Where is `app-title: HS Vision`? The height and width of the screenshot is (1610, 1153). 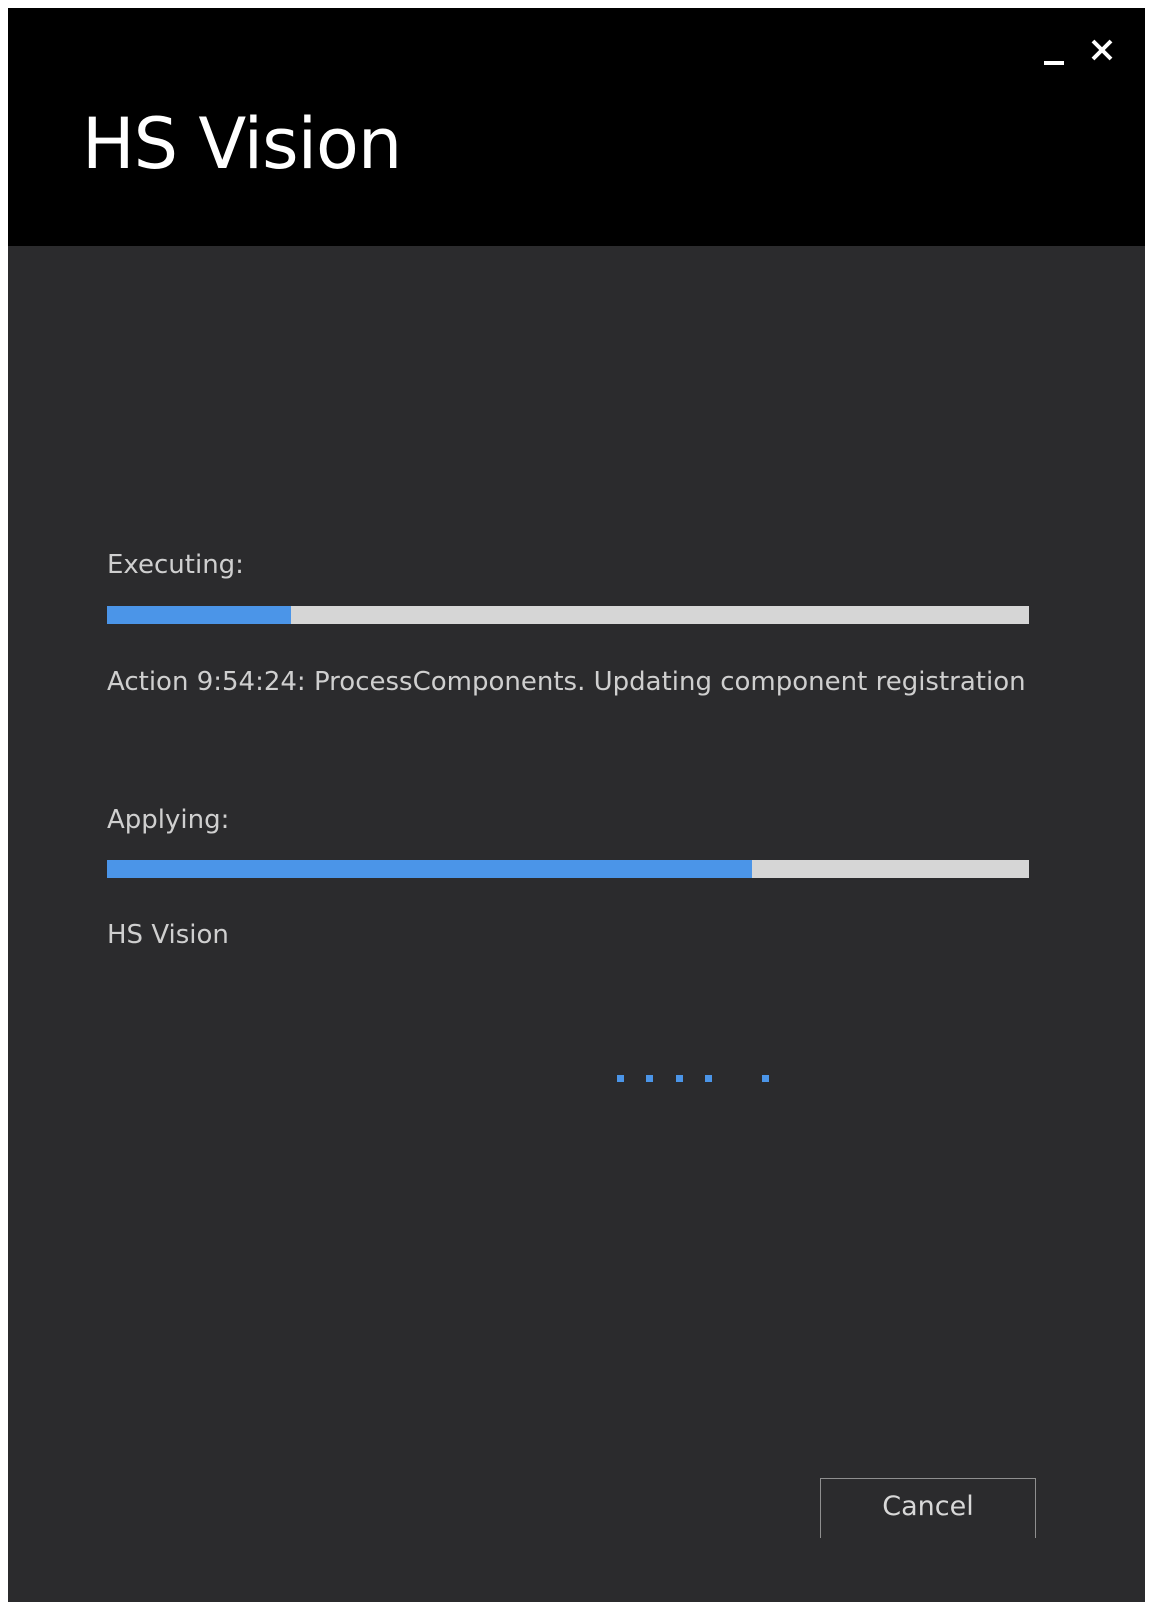 app-title: HS Vision is located at coordinates (242, 144).